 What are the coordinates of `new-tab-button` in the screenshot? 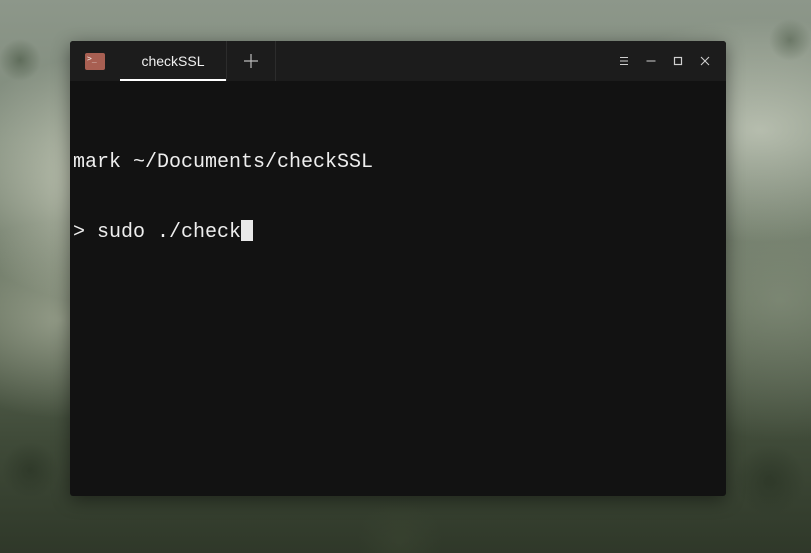 It's located at (251, 61).